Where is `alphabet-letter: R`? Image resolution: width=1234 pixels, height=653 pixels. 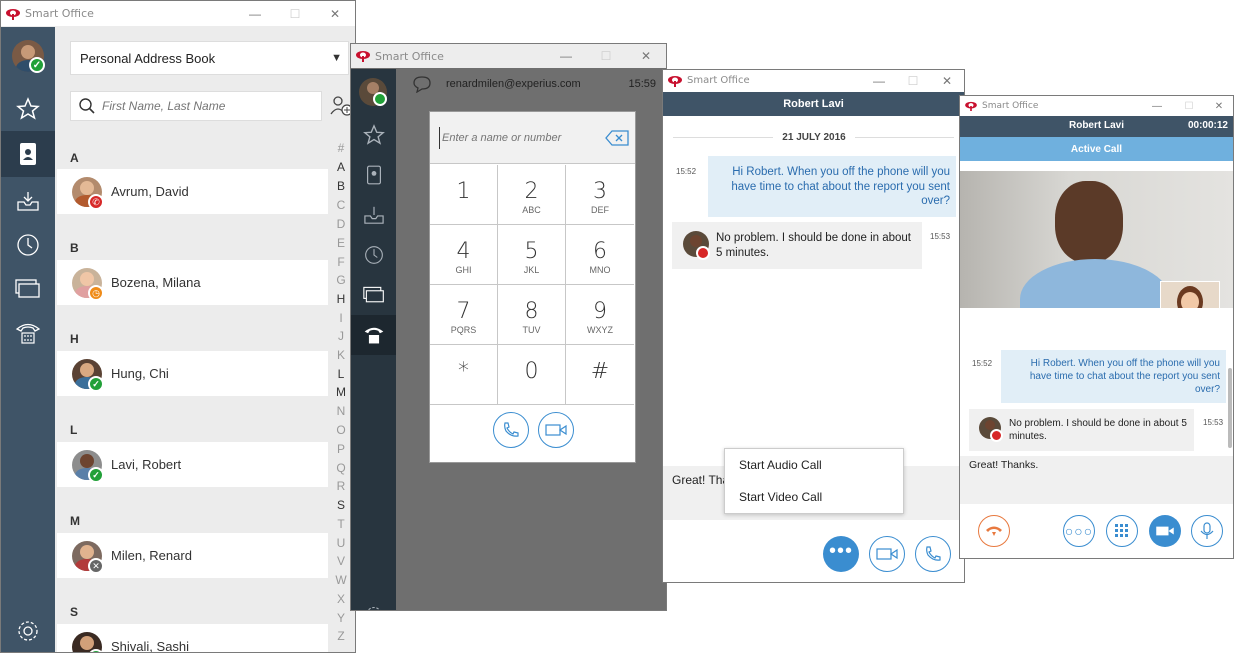 alphabet-letter: R is located at coordinates (341, 486).